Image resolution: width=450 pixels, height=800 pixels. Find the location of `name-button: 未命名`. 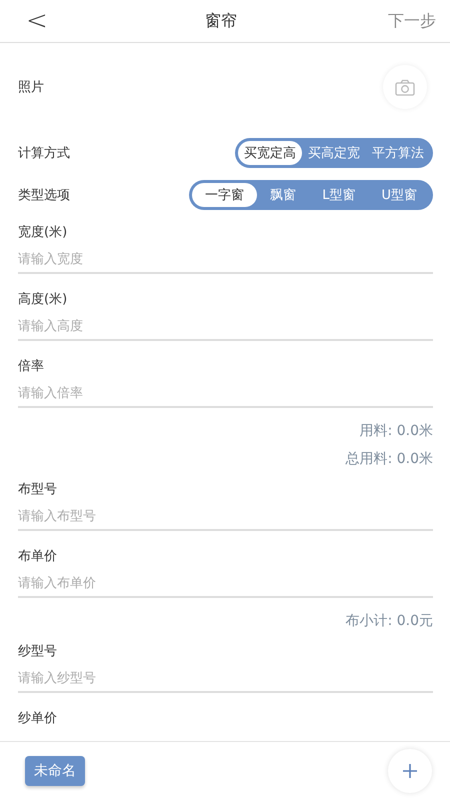

name-button: 未命名 is located at coordinates (55, 771).